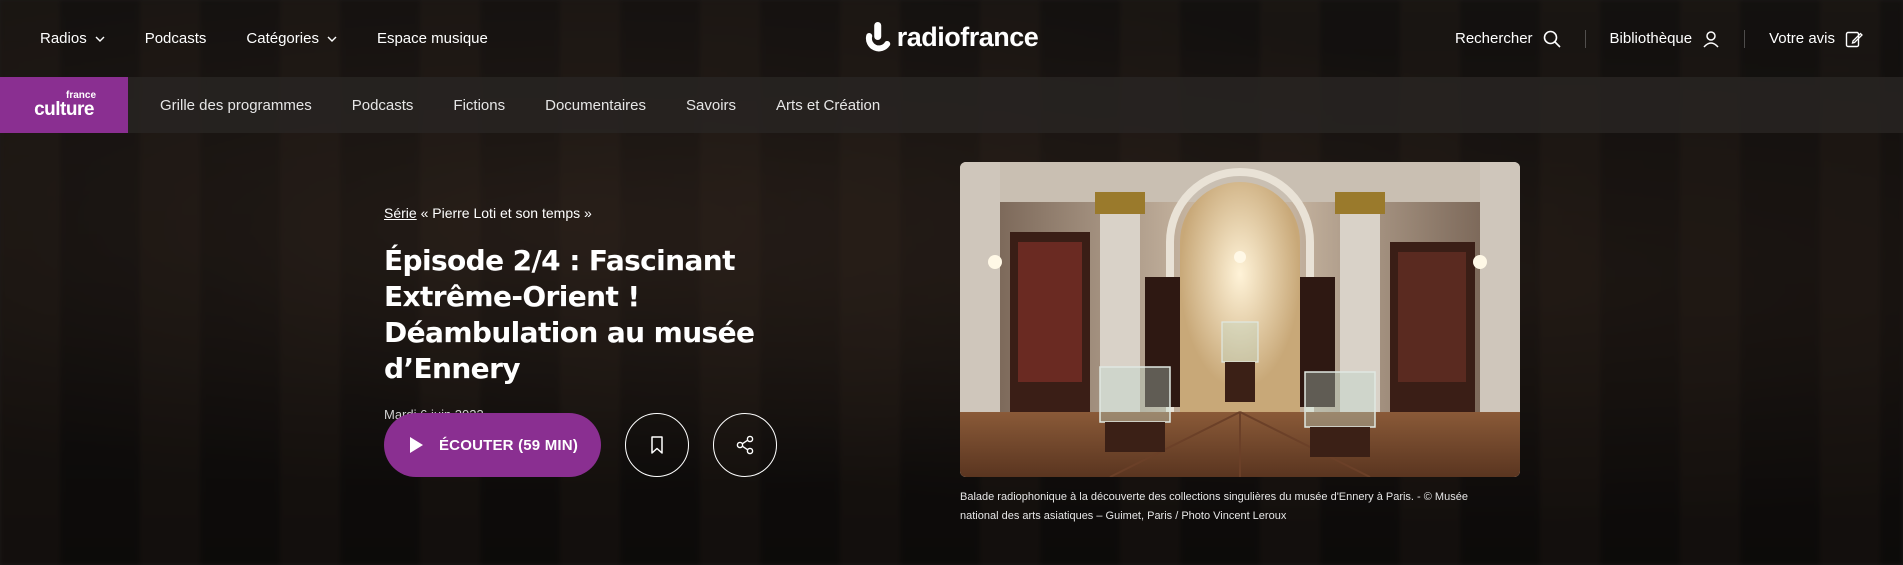  I want to click on feedback-label: Votre avis, so click(1802, 38).